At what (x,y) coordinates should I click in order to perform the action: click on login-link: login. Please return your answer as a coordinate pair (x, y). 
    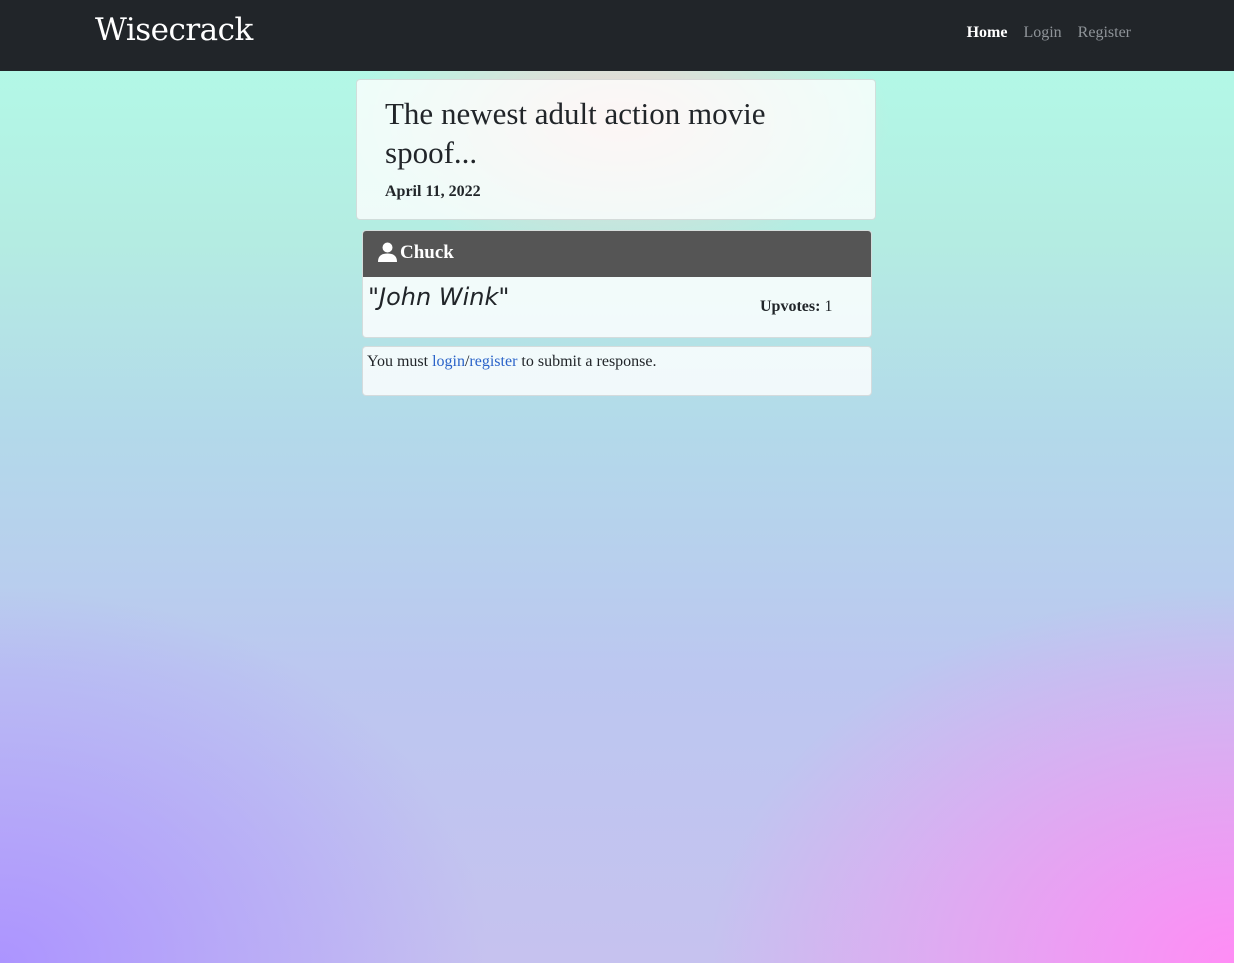
    Looking at the image, I should click on (448, 361).